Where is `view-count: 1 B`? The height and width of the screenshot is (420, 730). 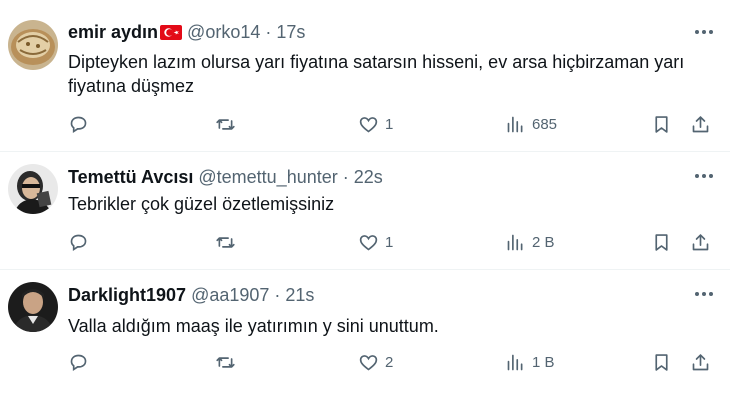
view-count: 1 B is located at coordinates (543, 362).